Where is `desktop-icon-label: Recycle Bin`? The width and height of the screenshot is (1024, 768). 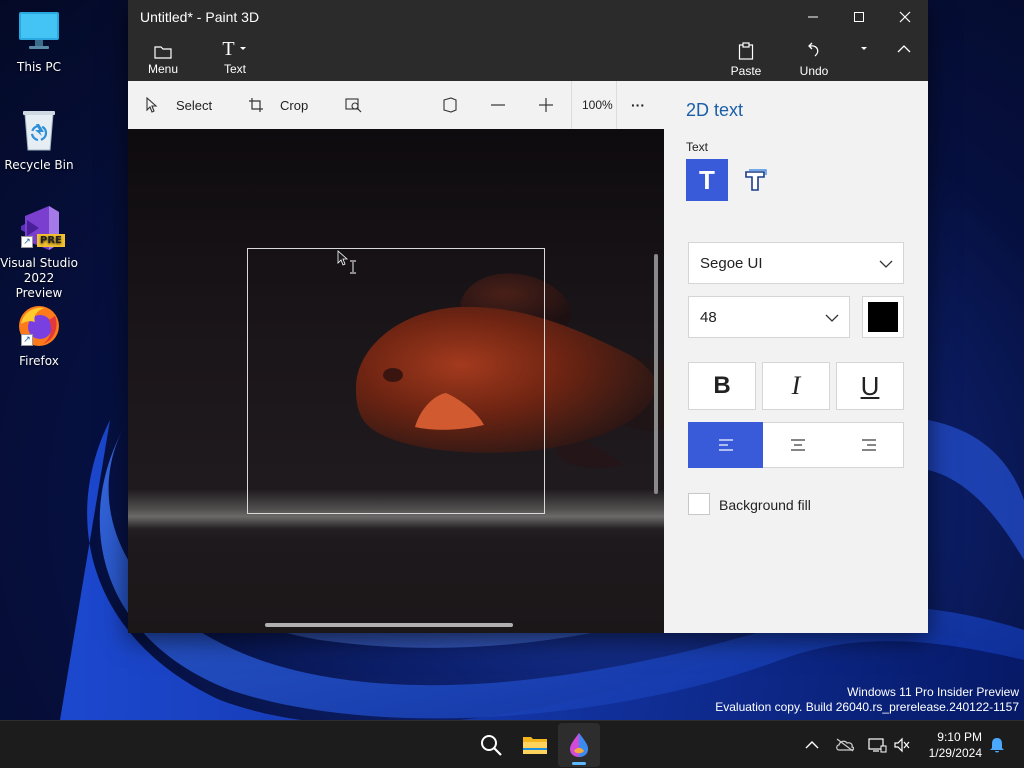
desktop-icon-label: Recycle Bin is located at coordinates (39, 165).